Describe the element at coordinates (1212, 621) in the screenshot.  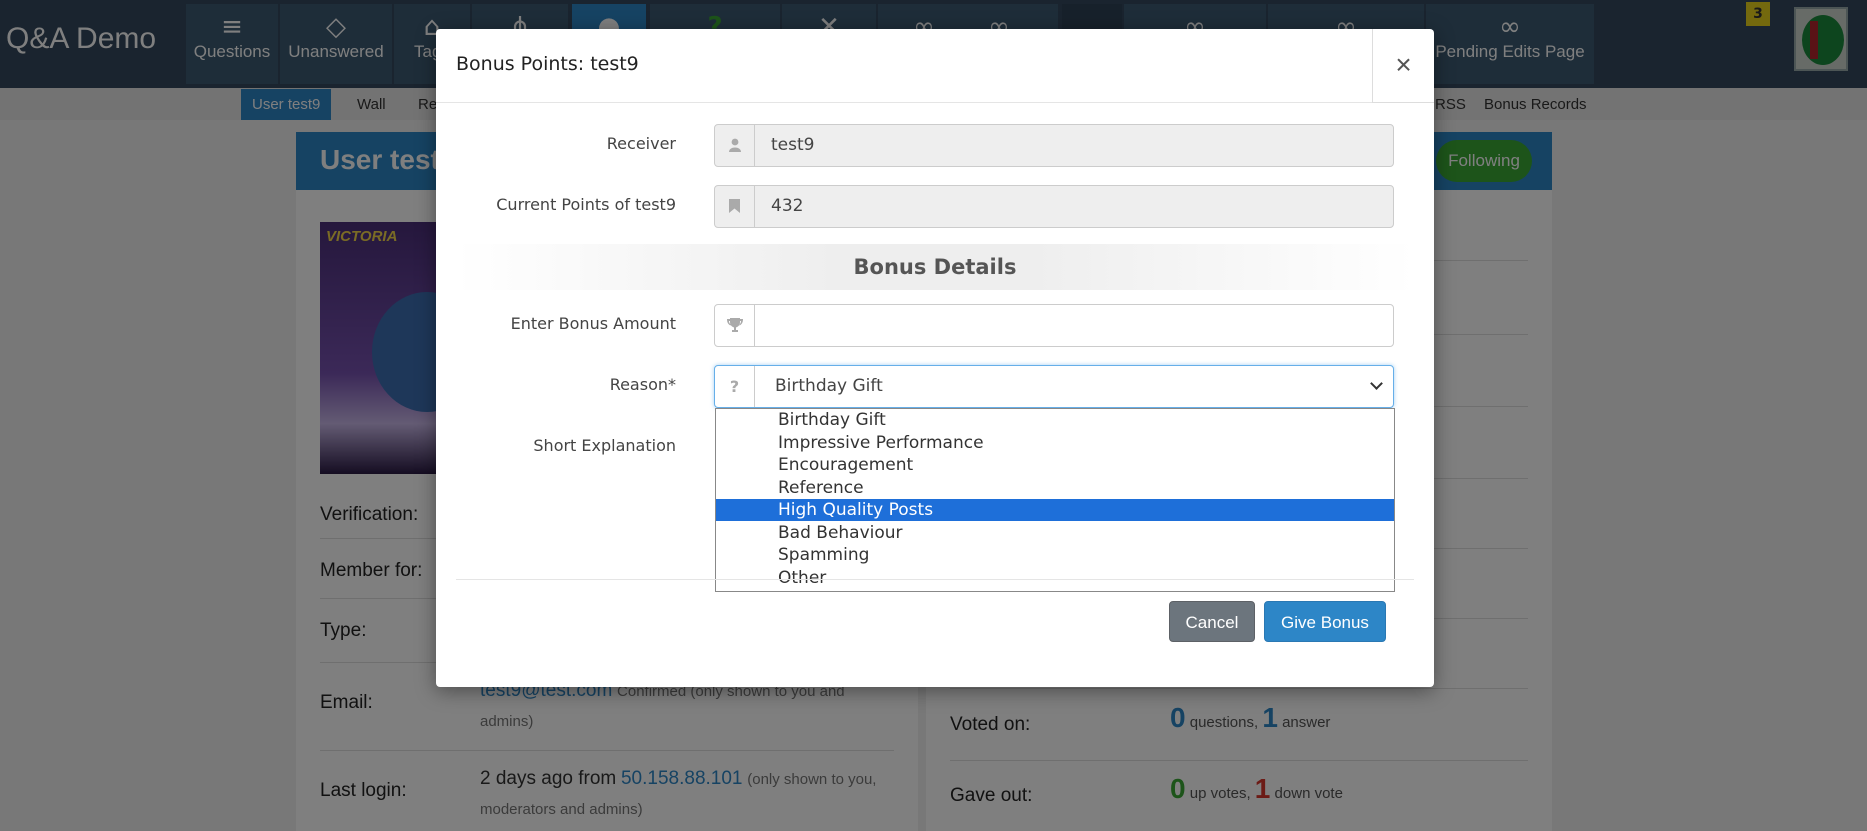
I see `cancel-button: Cancel` at that location.